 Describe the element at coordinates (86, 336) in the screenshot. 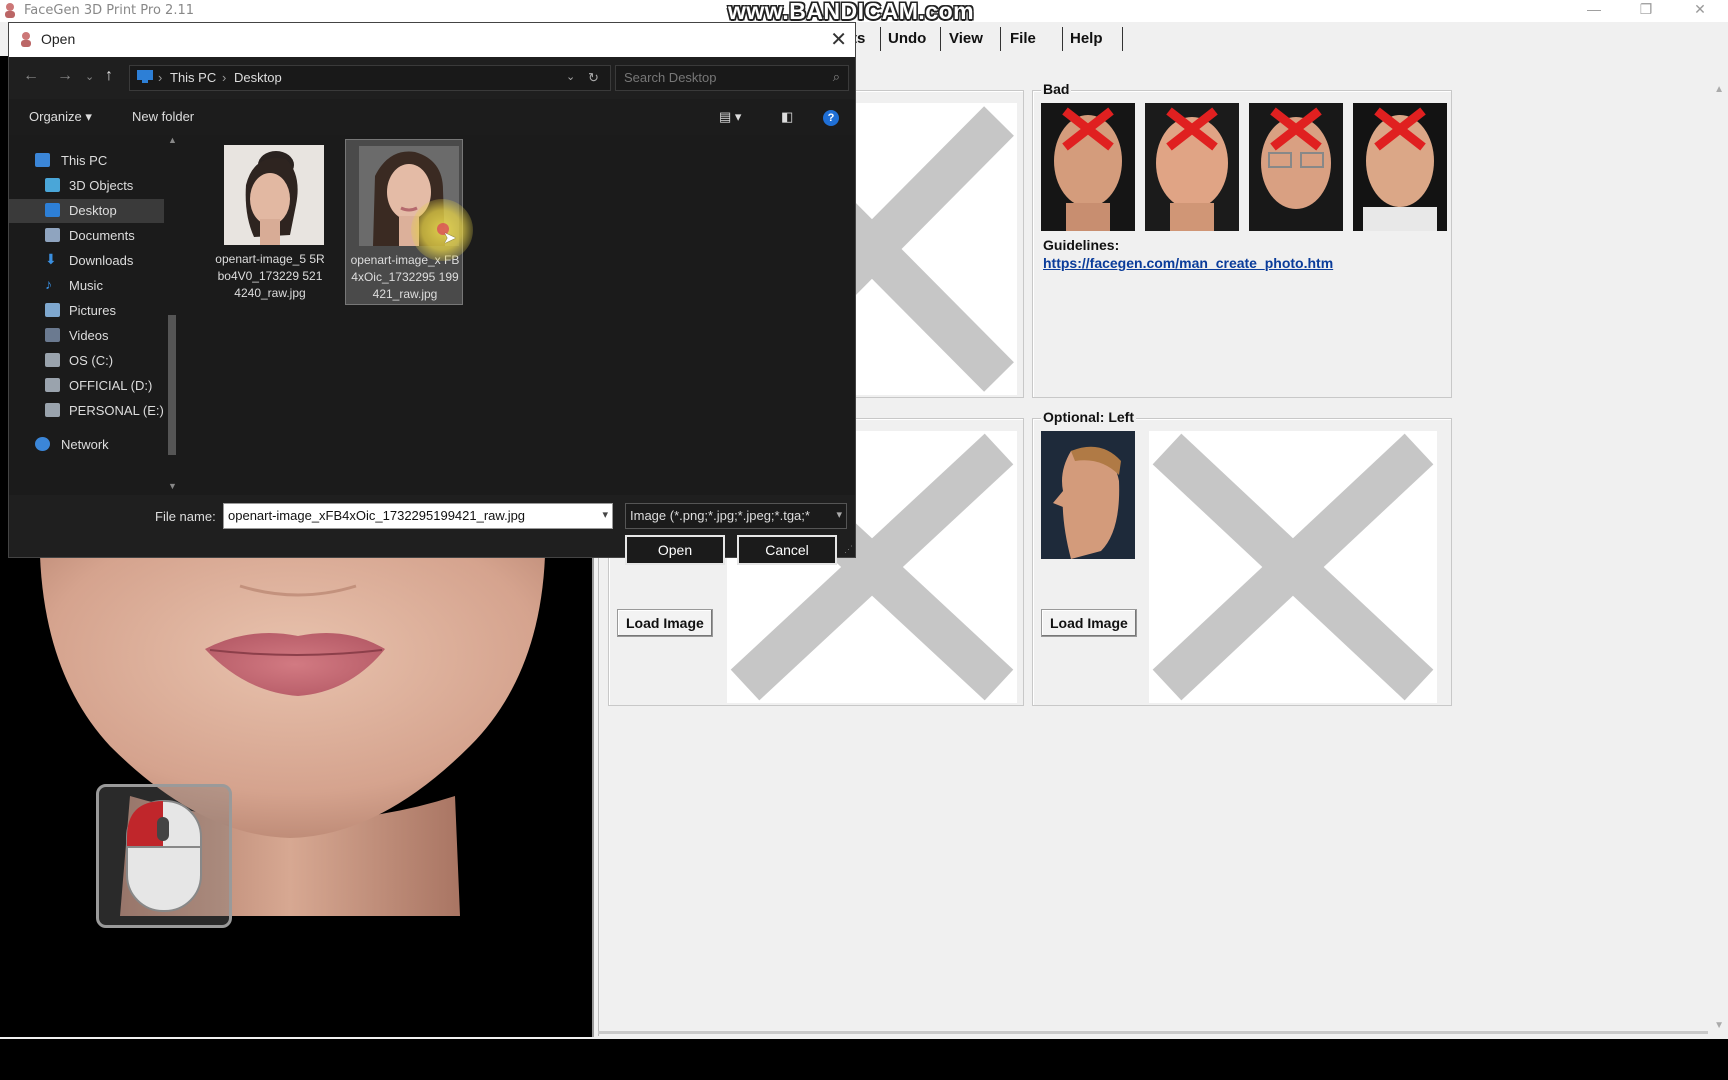

I see `nav-item-videos: Videos` at that location.